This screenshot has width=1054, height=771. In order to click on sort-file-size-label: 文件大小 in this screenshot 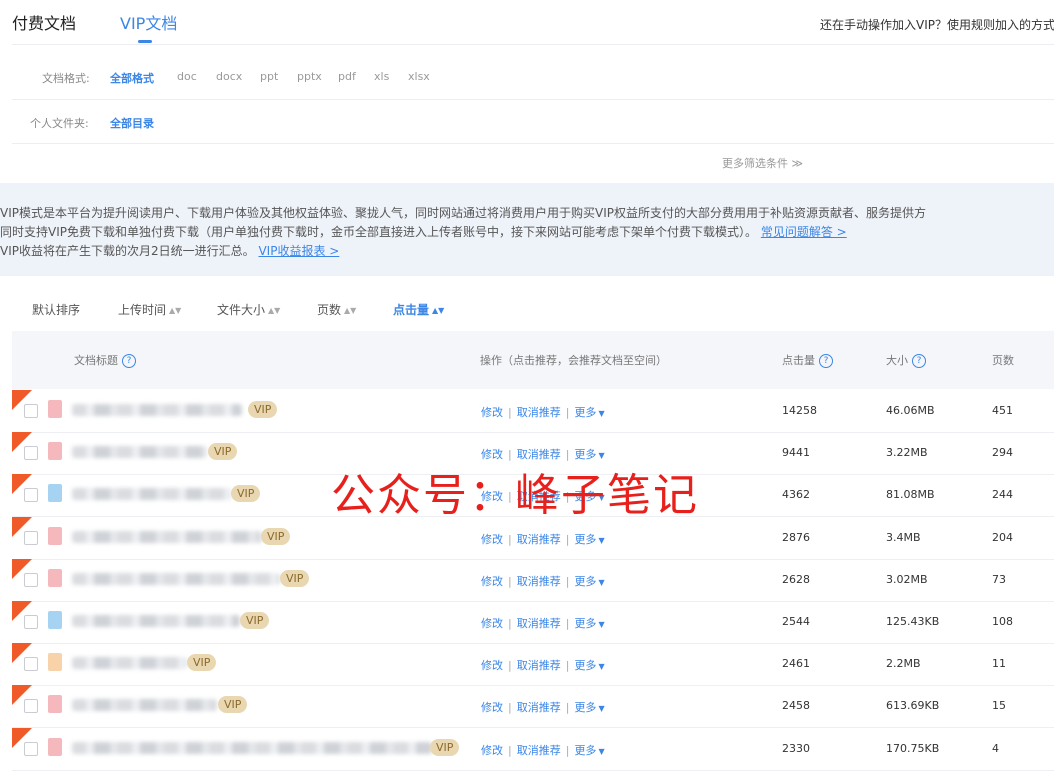, I will do `click(241, 310)`.